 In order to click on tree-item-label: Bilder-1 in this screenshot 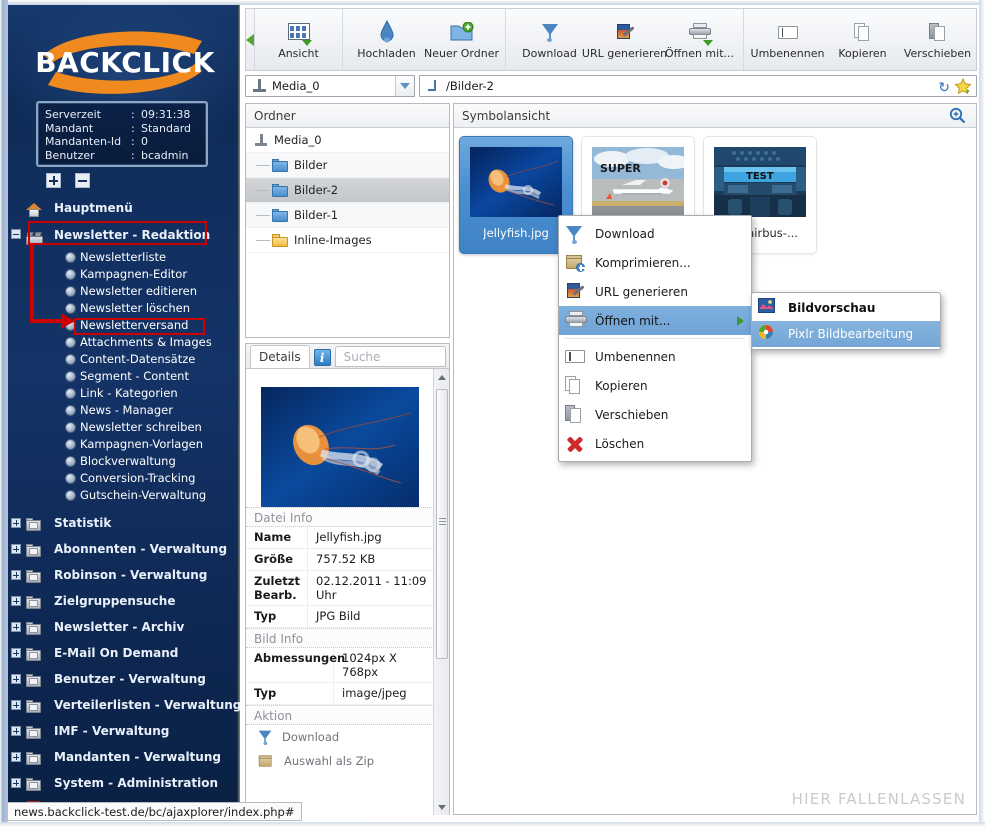, I will do `click(316, 214)`.